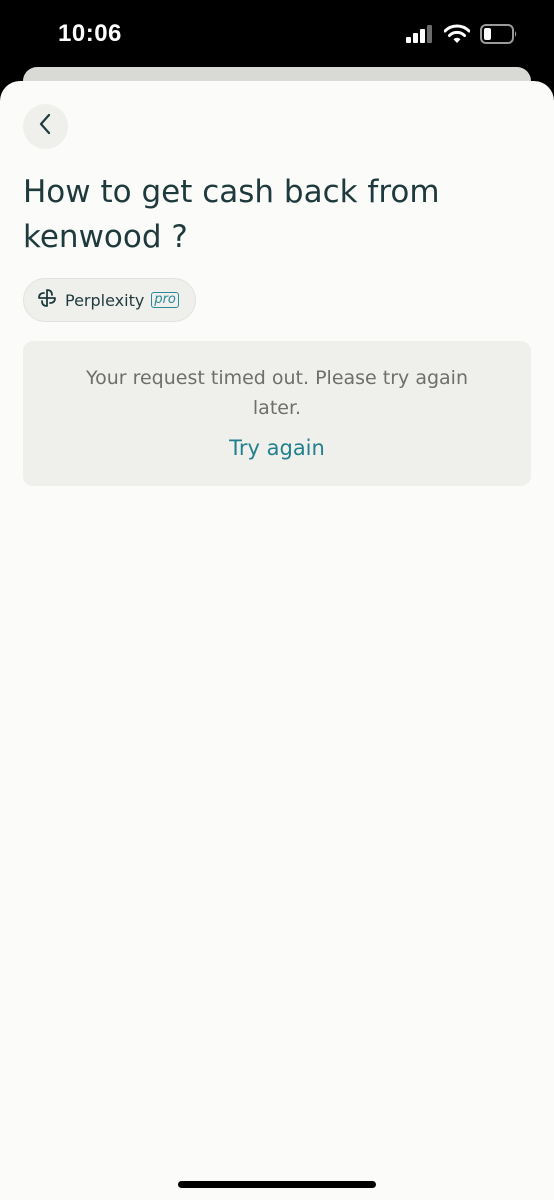 This screenshot has width=554, height=1200. Describe the element at coordinates (165, 300) in the screenshot. I see `pro-badge: pro` at that location.